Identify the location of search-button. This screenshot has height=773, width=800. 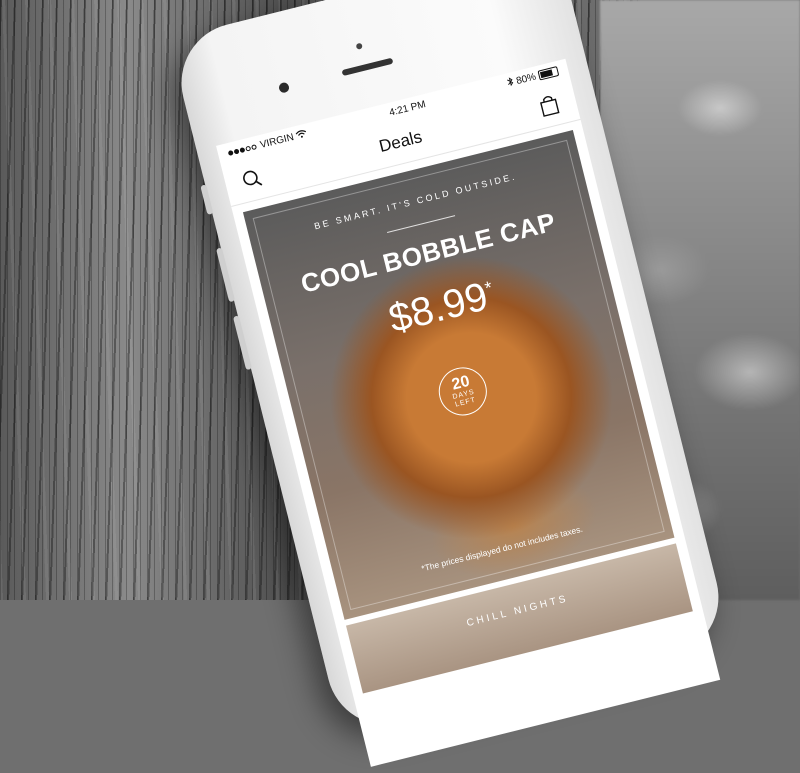
(252, 179).